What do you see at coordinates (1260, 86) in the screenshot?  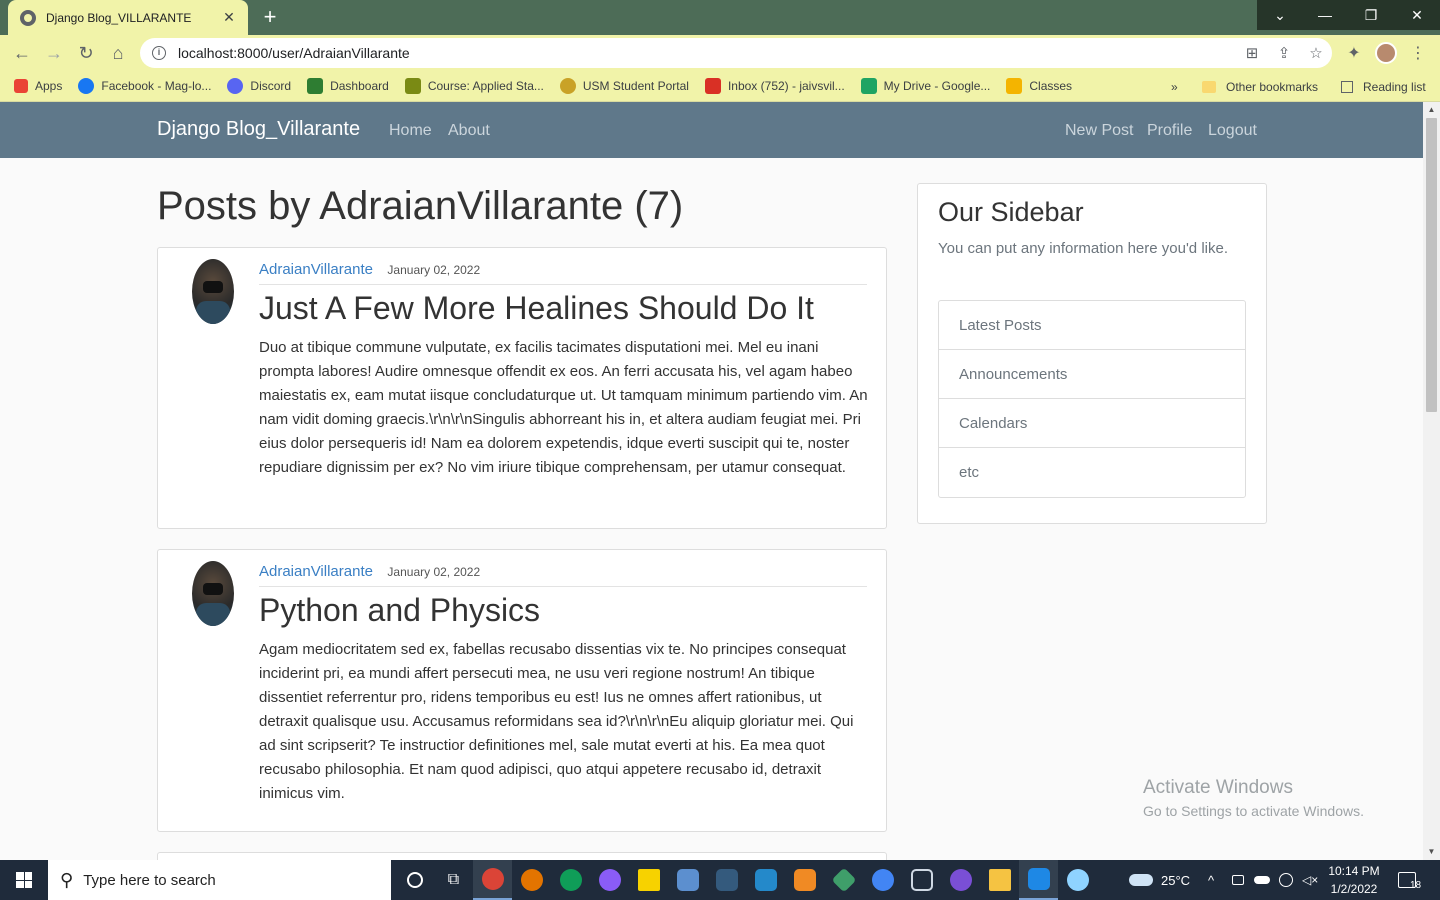 I see `other-bookmarks: Other bookmarks` at bounding box center [1260, 86].